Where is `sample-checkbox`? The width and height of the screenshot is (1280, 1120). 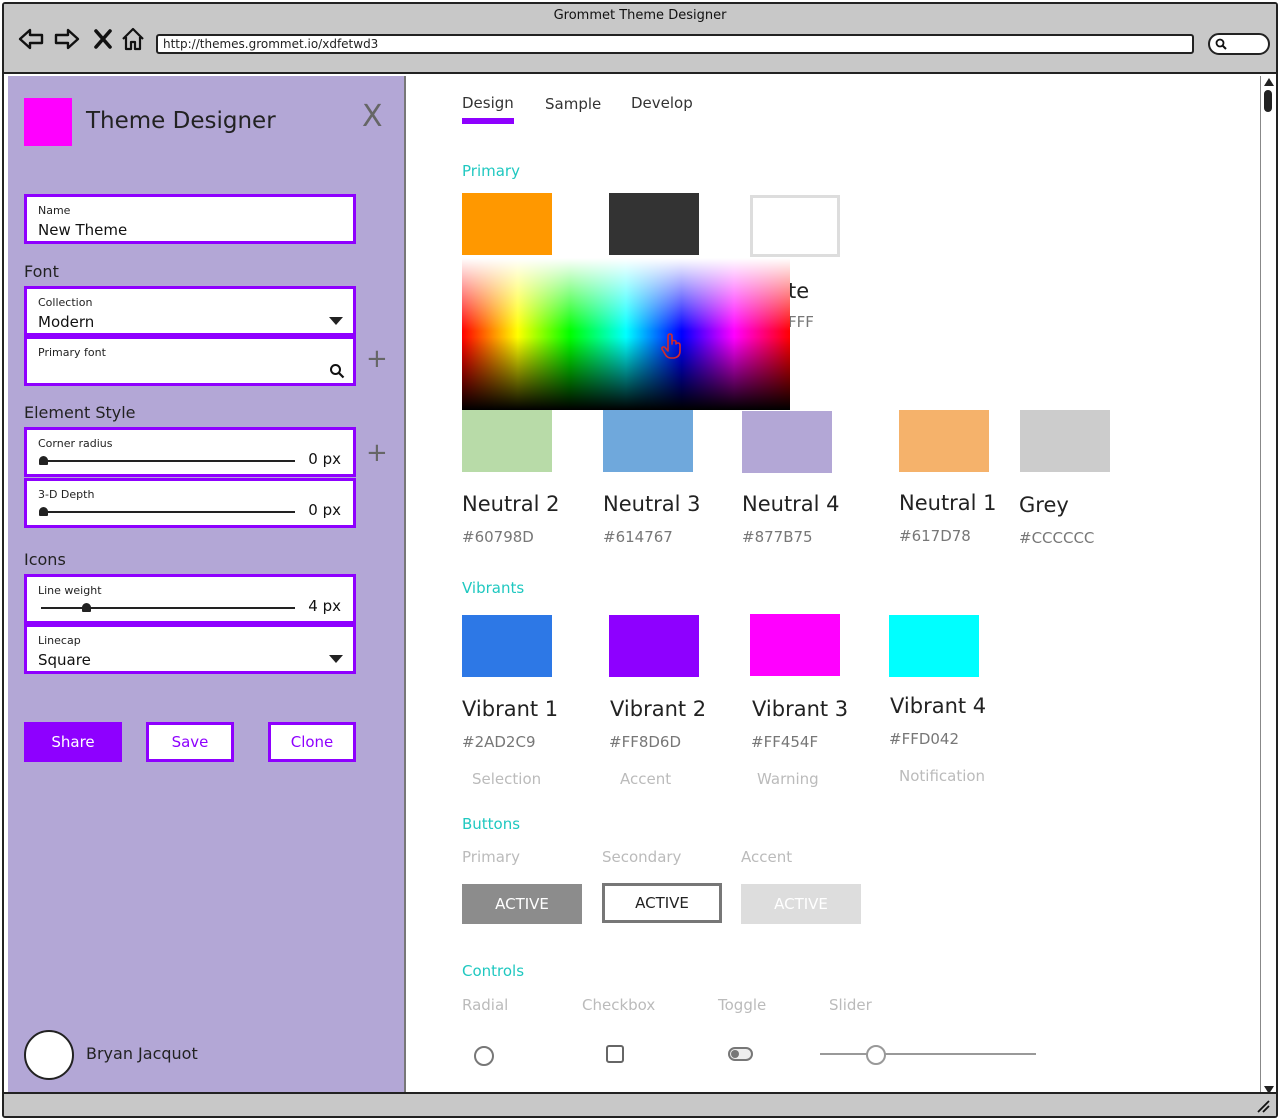 sample-checkbox is located at coordinates (615, 1054).